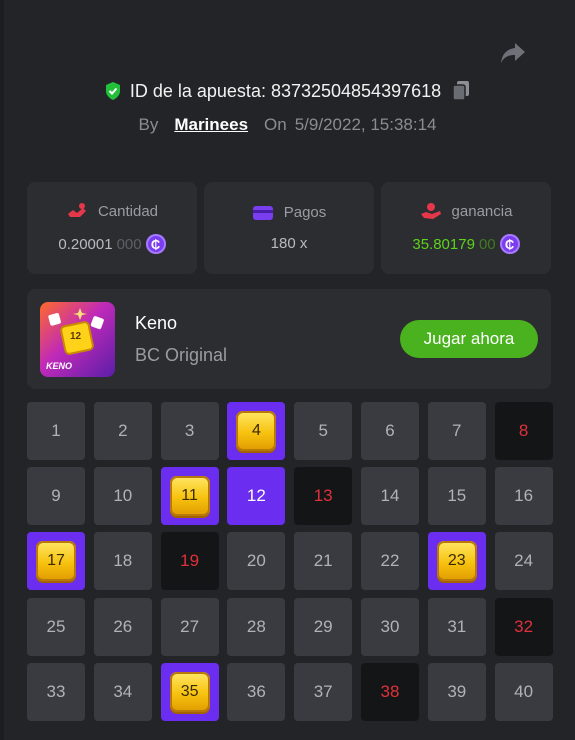  I want to click on keno-cell-number: 14, so click(390, 496).